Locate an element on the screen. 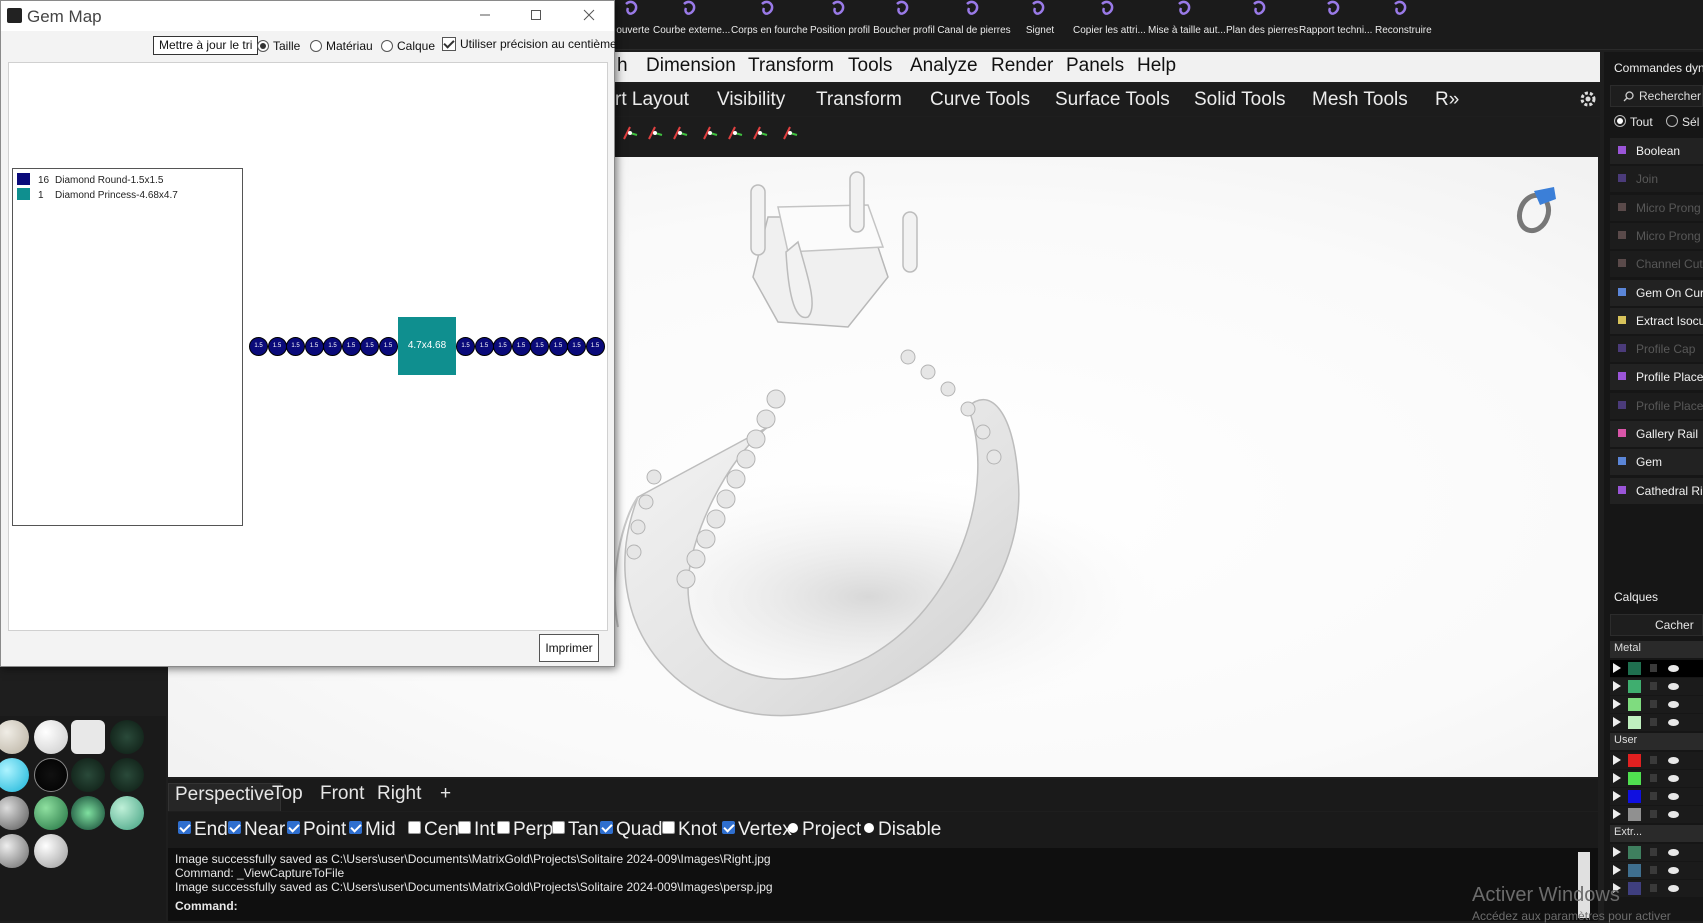 This screenshot has height=923, width=1703. menu-item-transform: Transform is located at coordinates (791, 66).